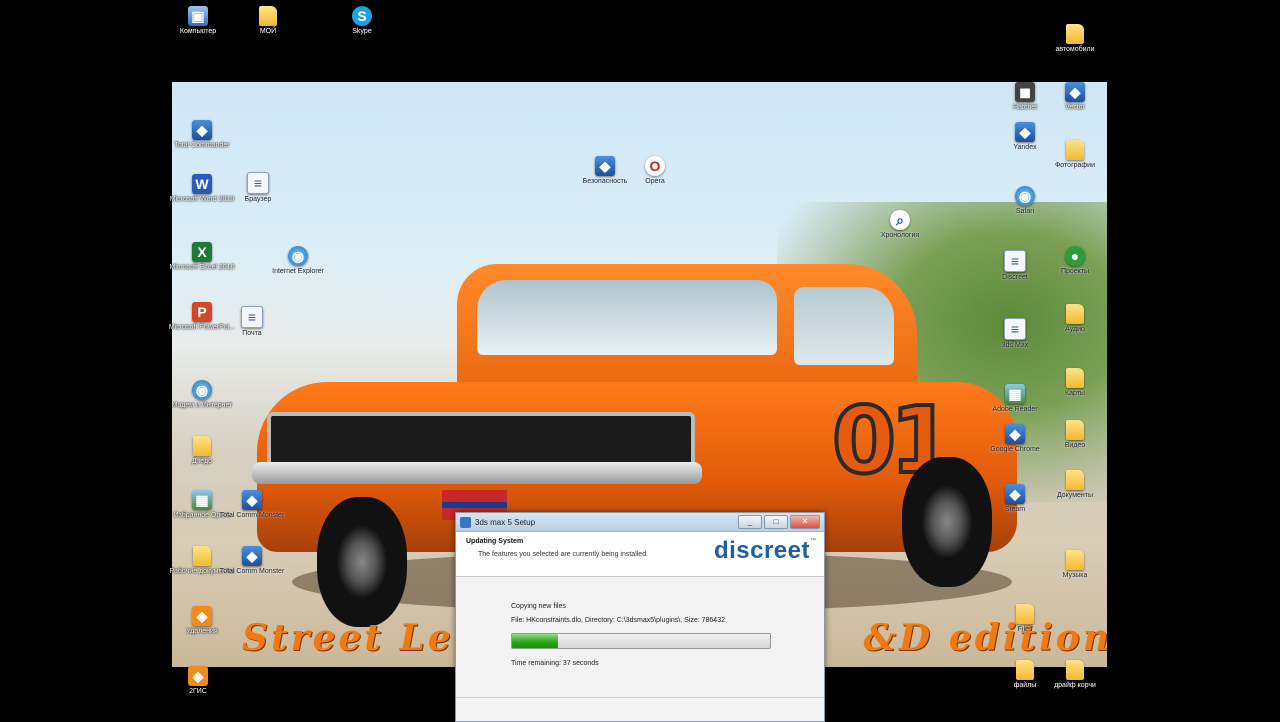 This screenshot has height=722, width=1280. What do you see at coordinates (1025, 629) in the screenshot?
I see `desktop-shortcut-label: Files` at bounding box center [1025, 629].